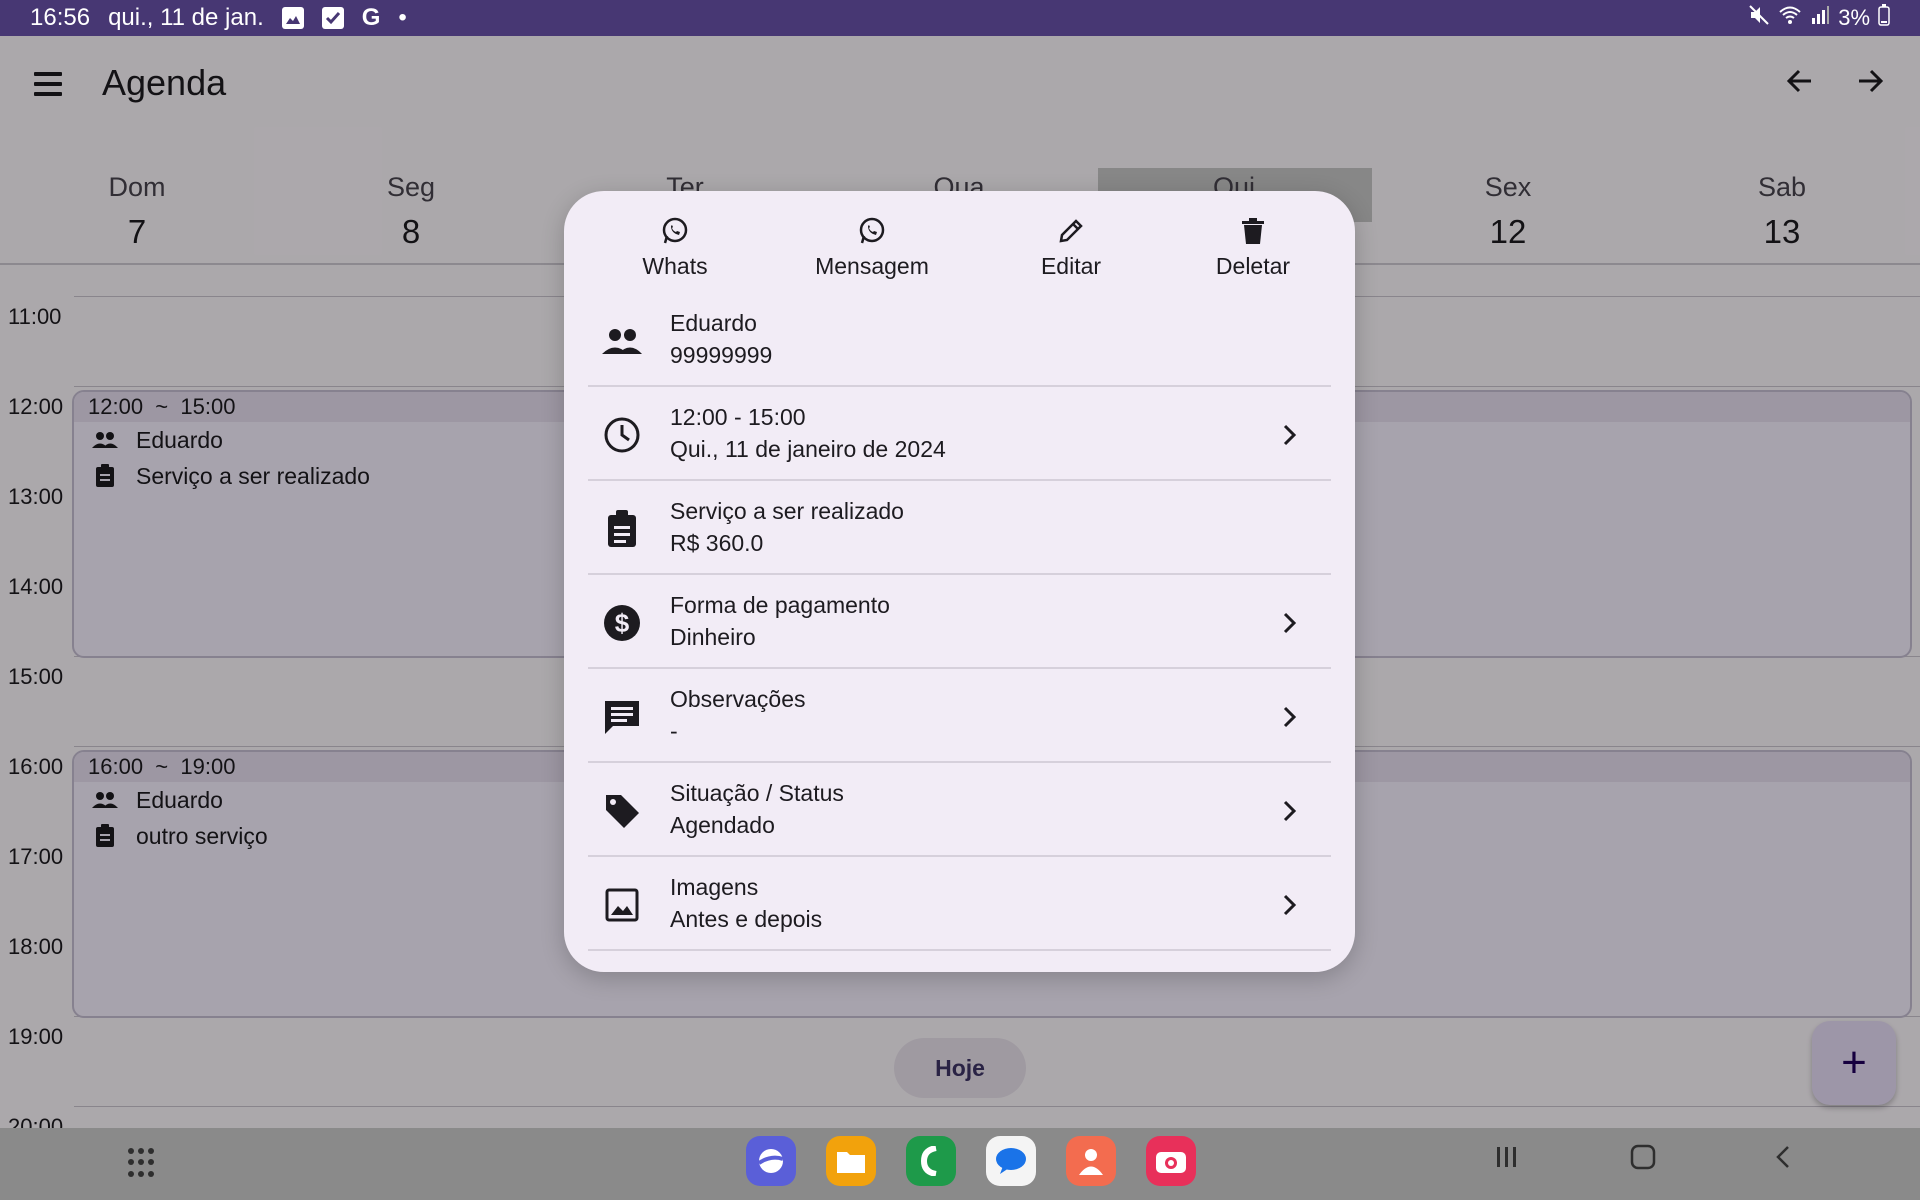 The image size is (1920, 1200). What do you see at coordinates (1790, 18) in the screenshot?
I see `wifi-icon` at bounding box center [1790, 18].